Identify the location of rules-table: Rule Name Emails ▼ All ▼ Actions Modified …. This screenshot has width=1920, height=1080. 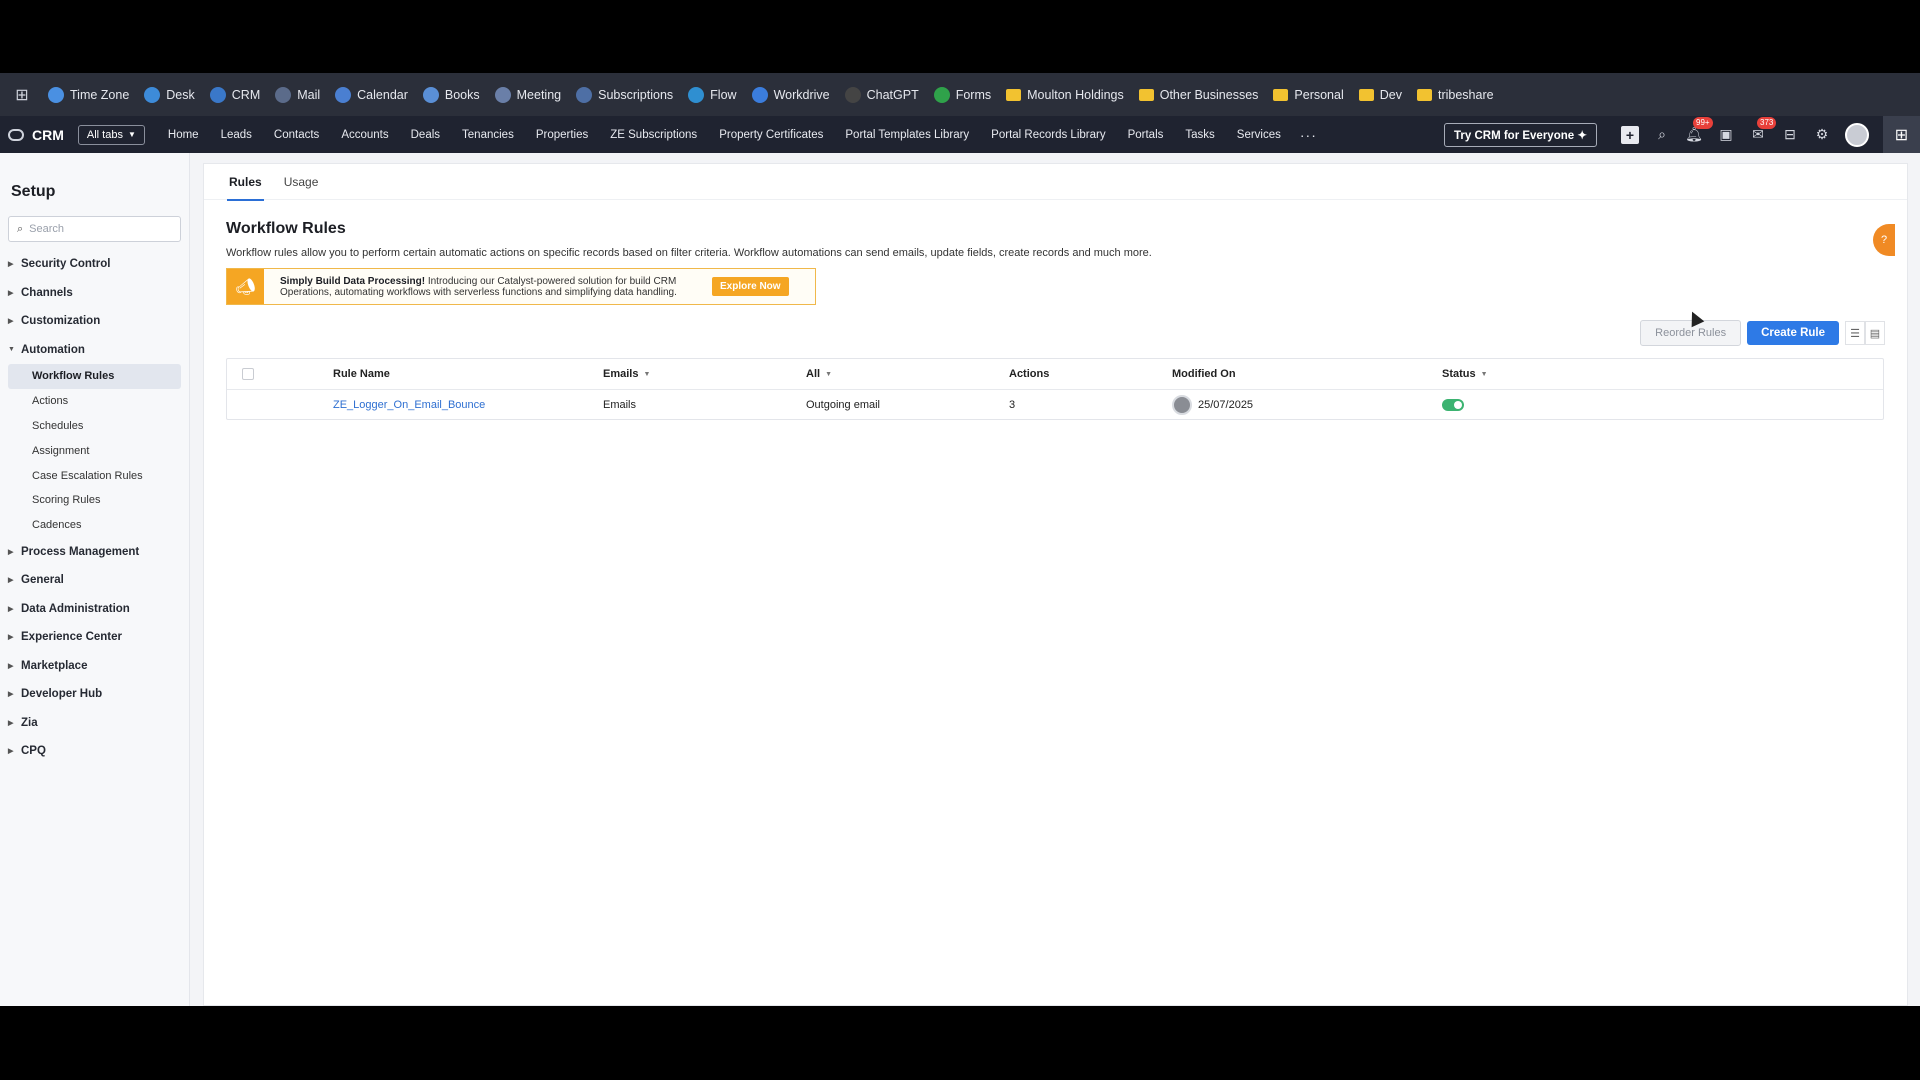
(1055, 389).